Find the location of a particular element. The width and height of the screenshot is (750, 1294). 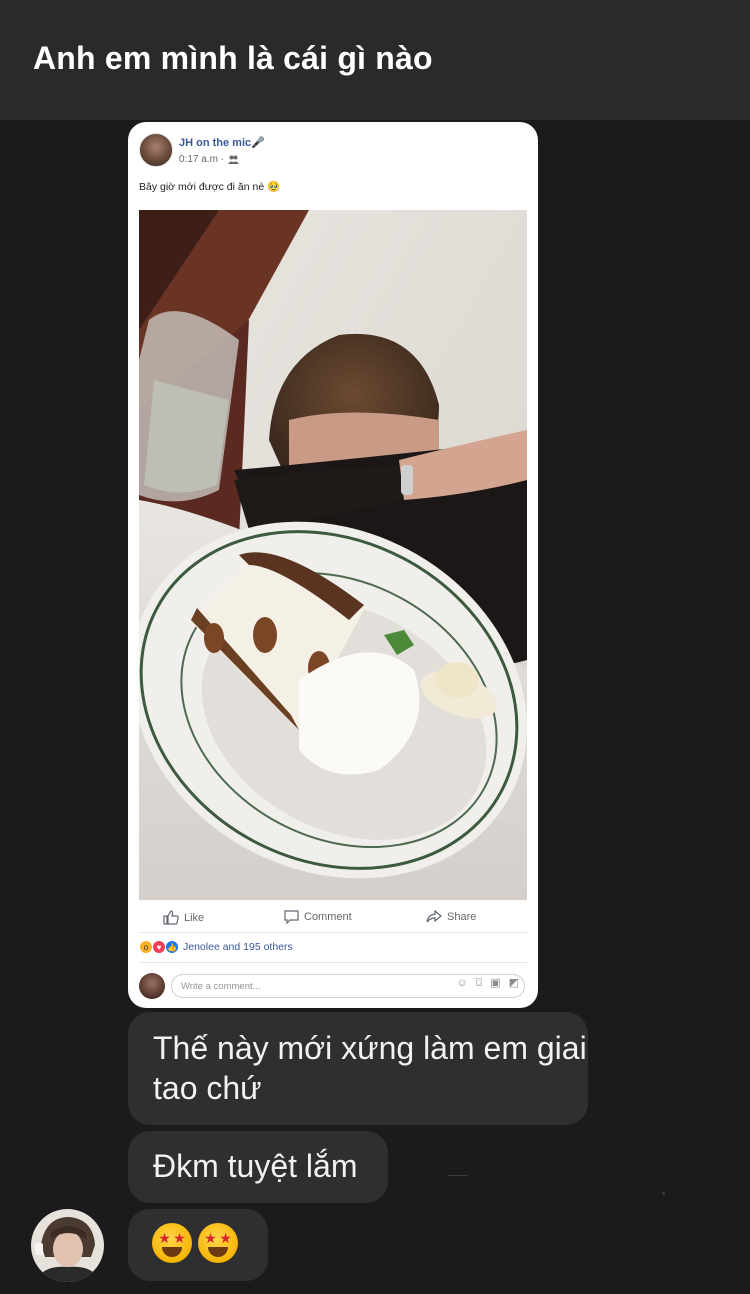

message-bubble: Đkm tuyệt lắm is located at coordinates (258, 1167).